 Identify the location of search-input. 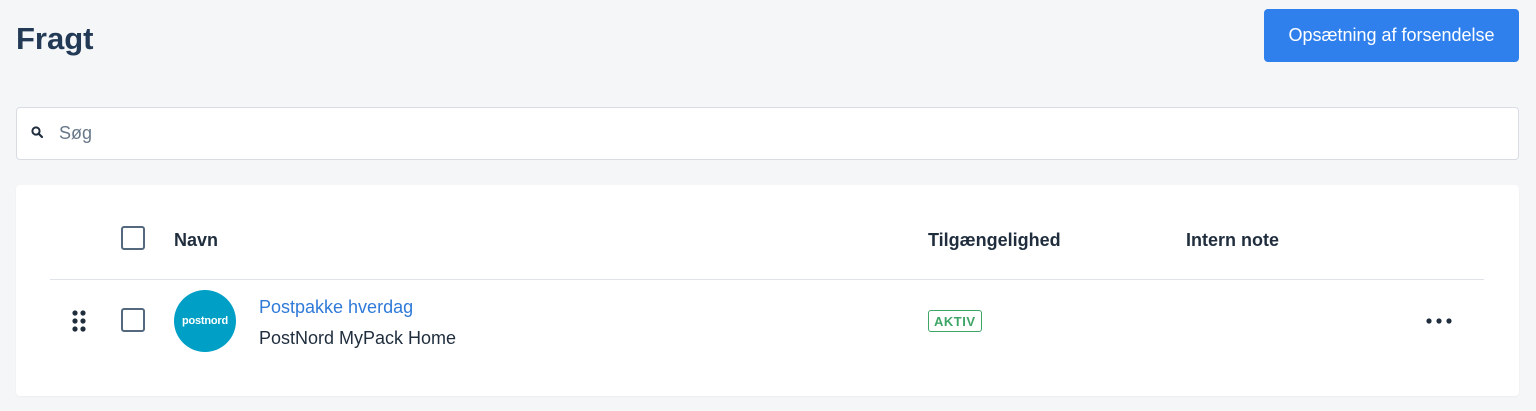
(779, 133).